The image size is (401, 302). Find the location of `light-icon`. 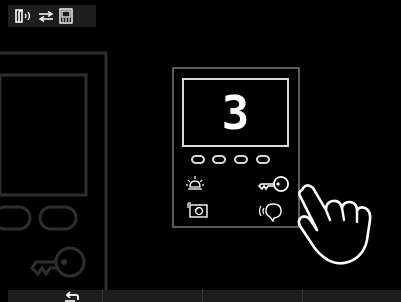

light-icon is located at coordinates (195, 183).